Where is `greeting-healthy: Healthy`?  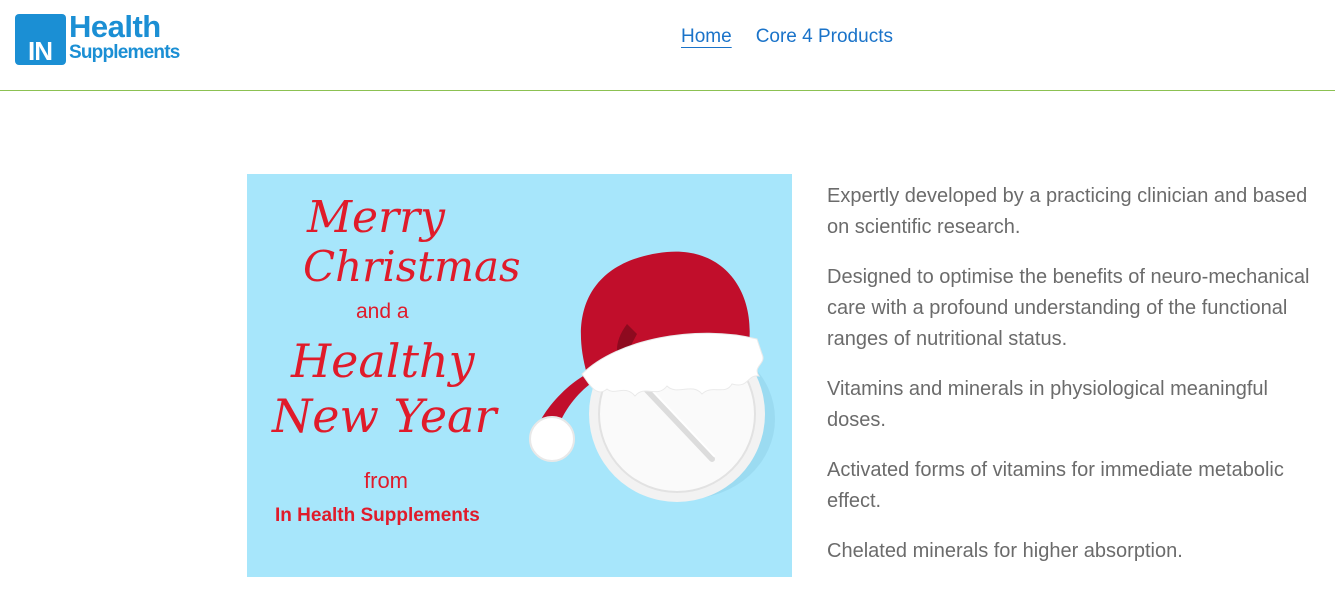
greeting-healthy: Healthy is located at coordinates (383, 361).